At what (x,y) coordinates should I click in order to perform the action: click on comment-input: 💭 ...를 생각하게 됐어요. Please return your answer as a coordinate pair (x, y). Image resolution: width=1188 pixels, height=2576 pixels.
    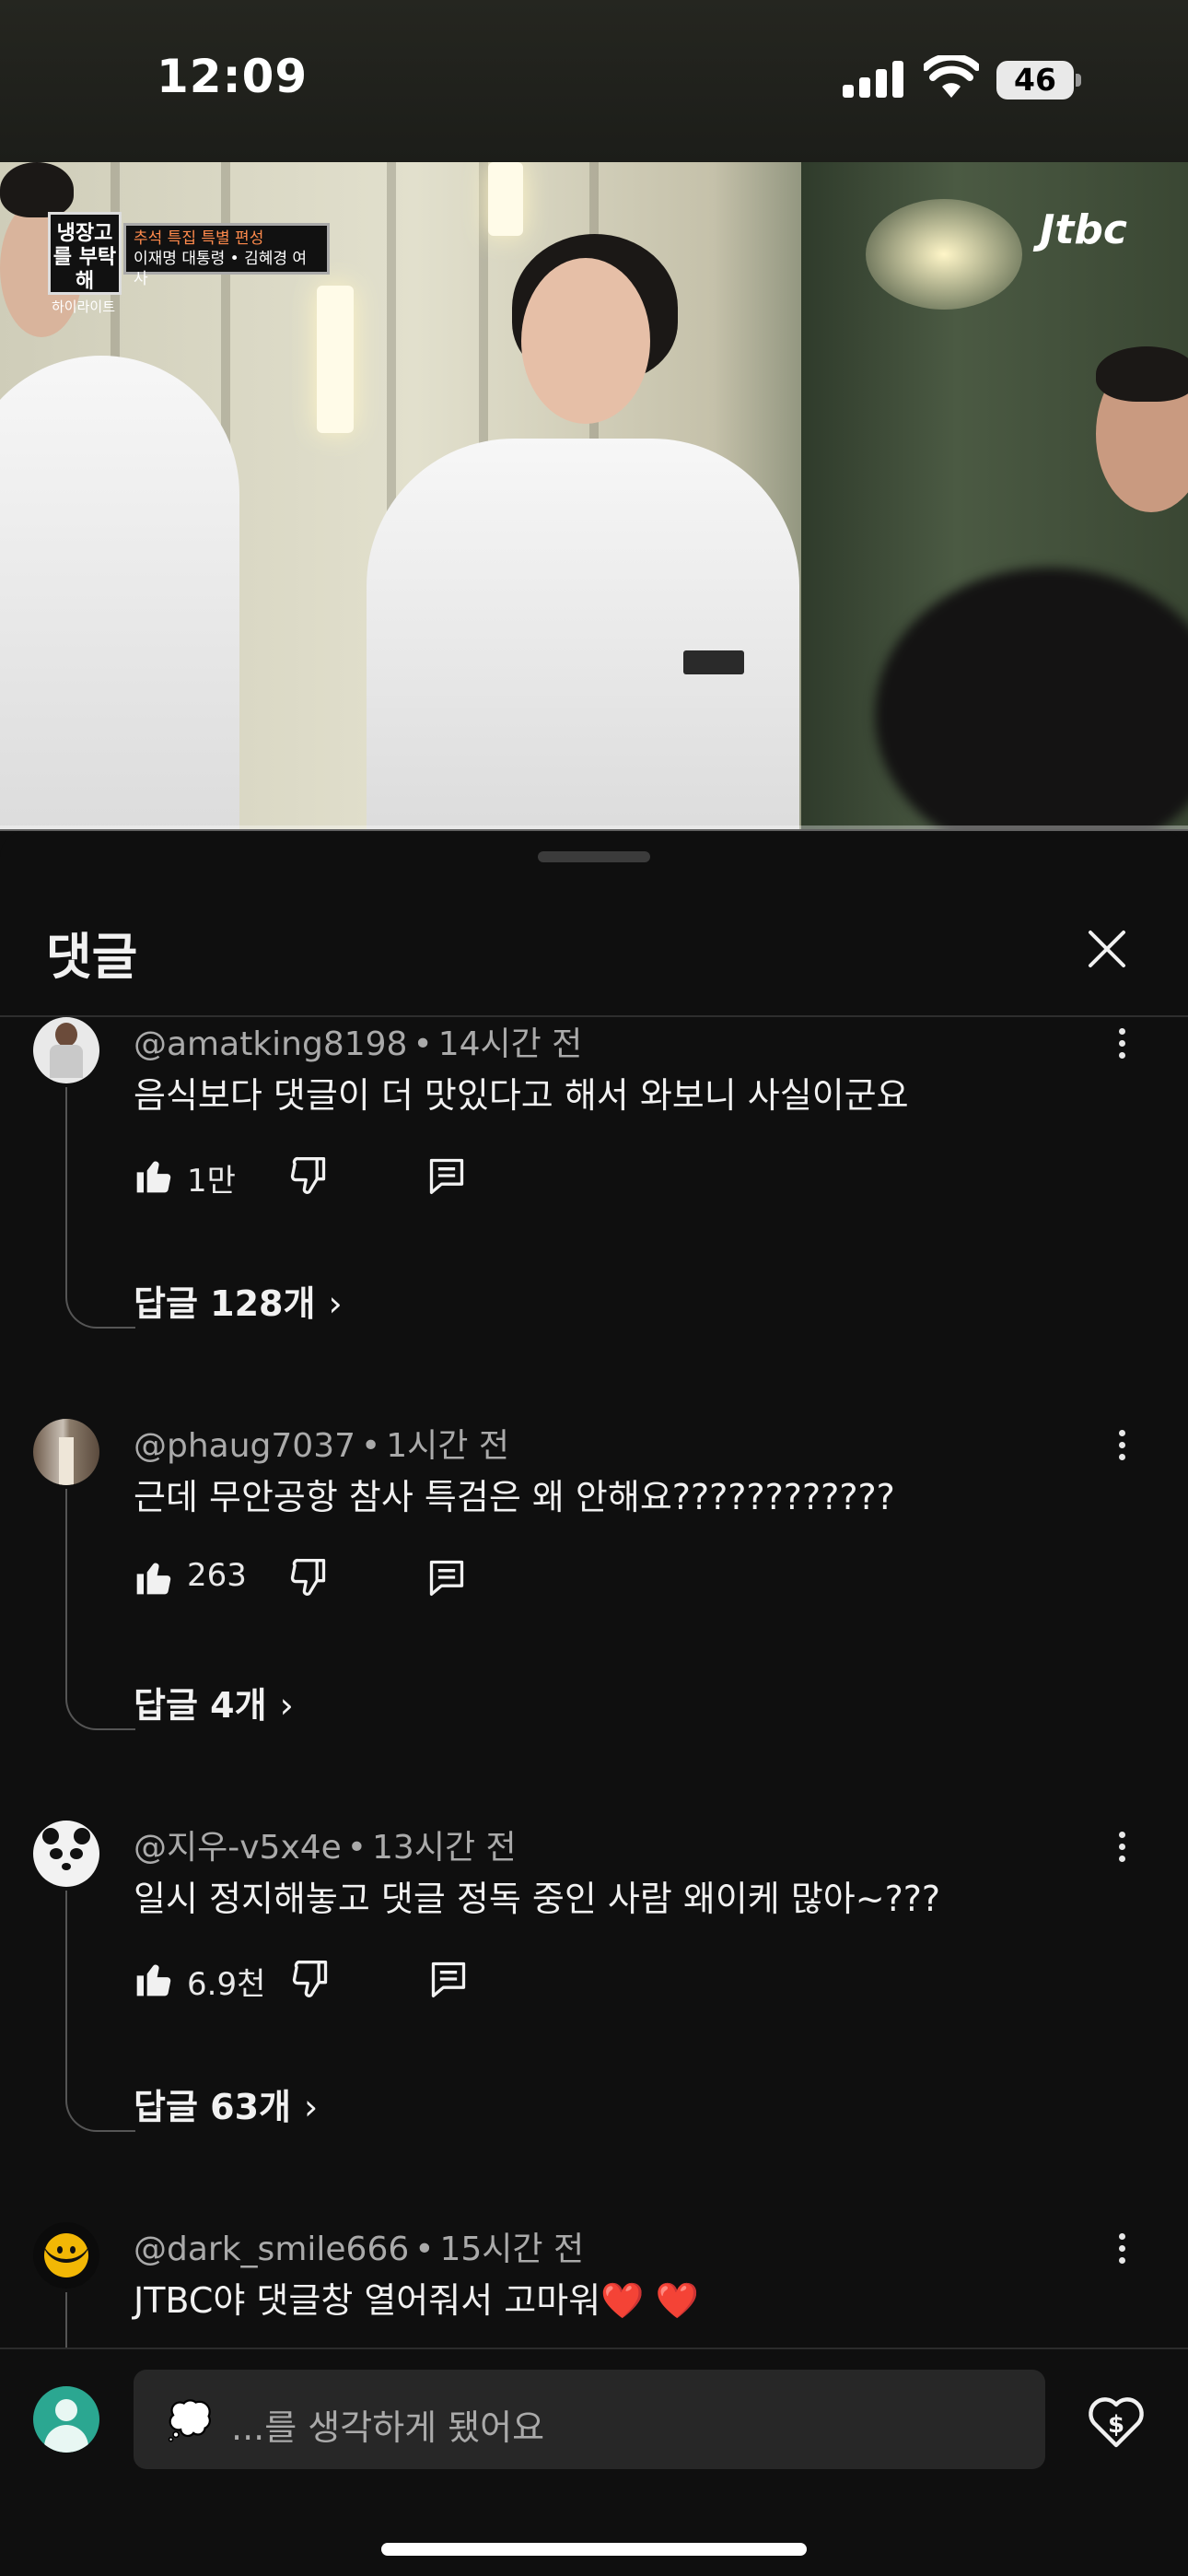
    Looking at the image, I should click on (589, 2419).